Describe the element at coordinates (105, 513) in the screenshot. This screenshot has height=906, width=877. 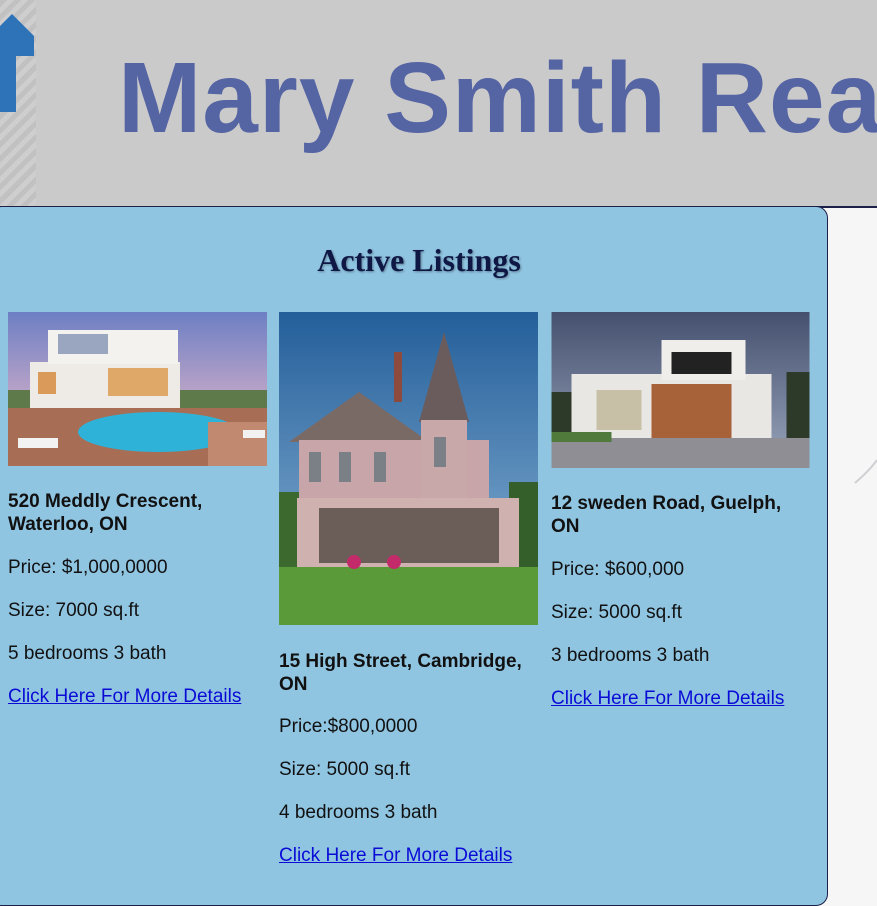
I see `listing-address: 520 Meddly Crescent, Waterloo, ON` at that location.